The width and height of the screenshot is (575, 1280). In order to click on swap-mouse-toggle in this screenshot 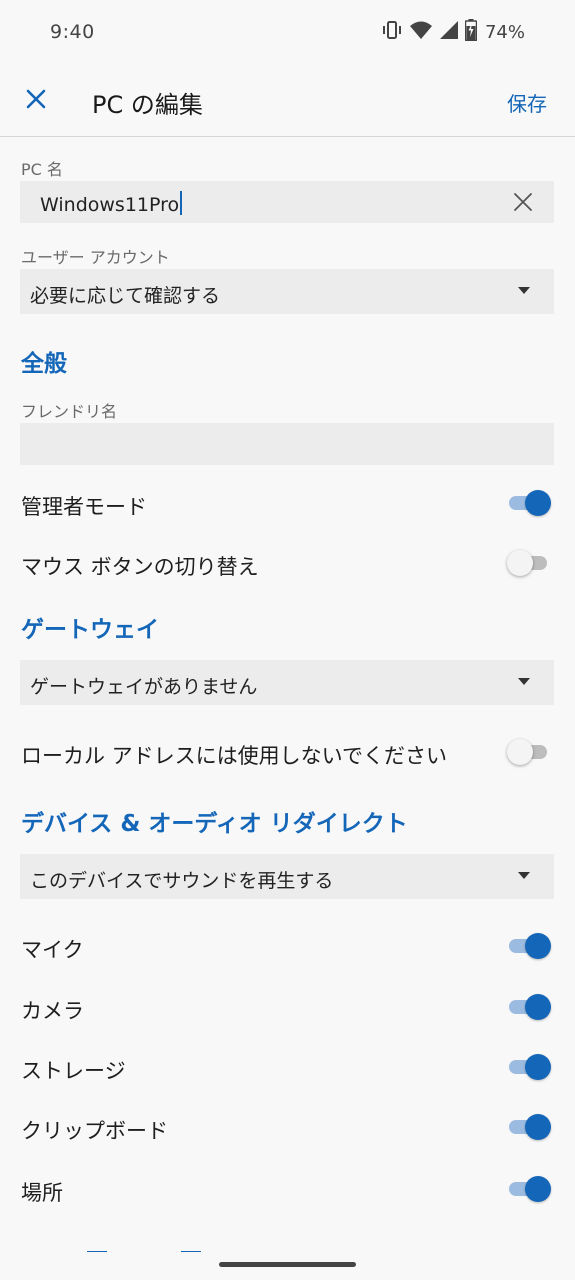, I will do `click(529, 563)`.